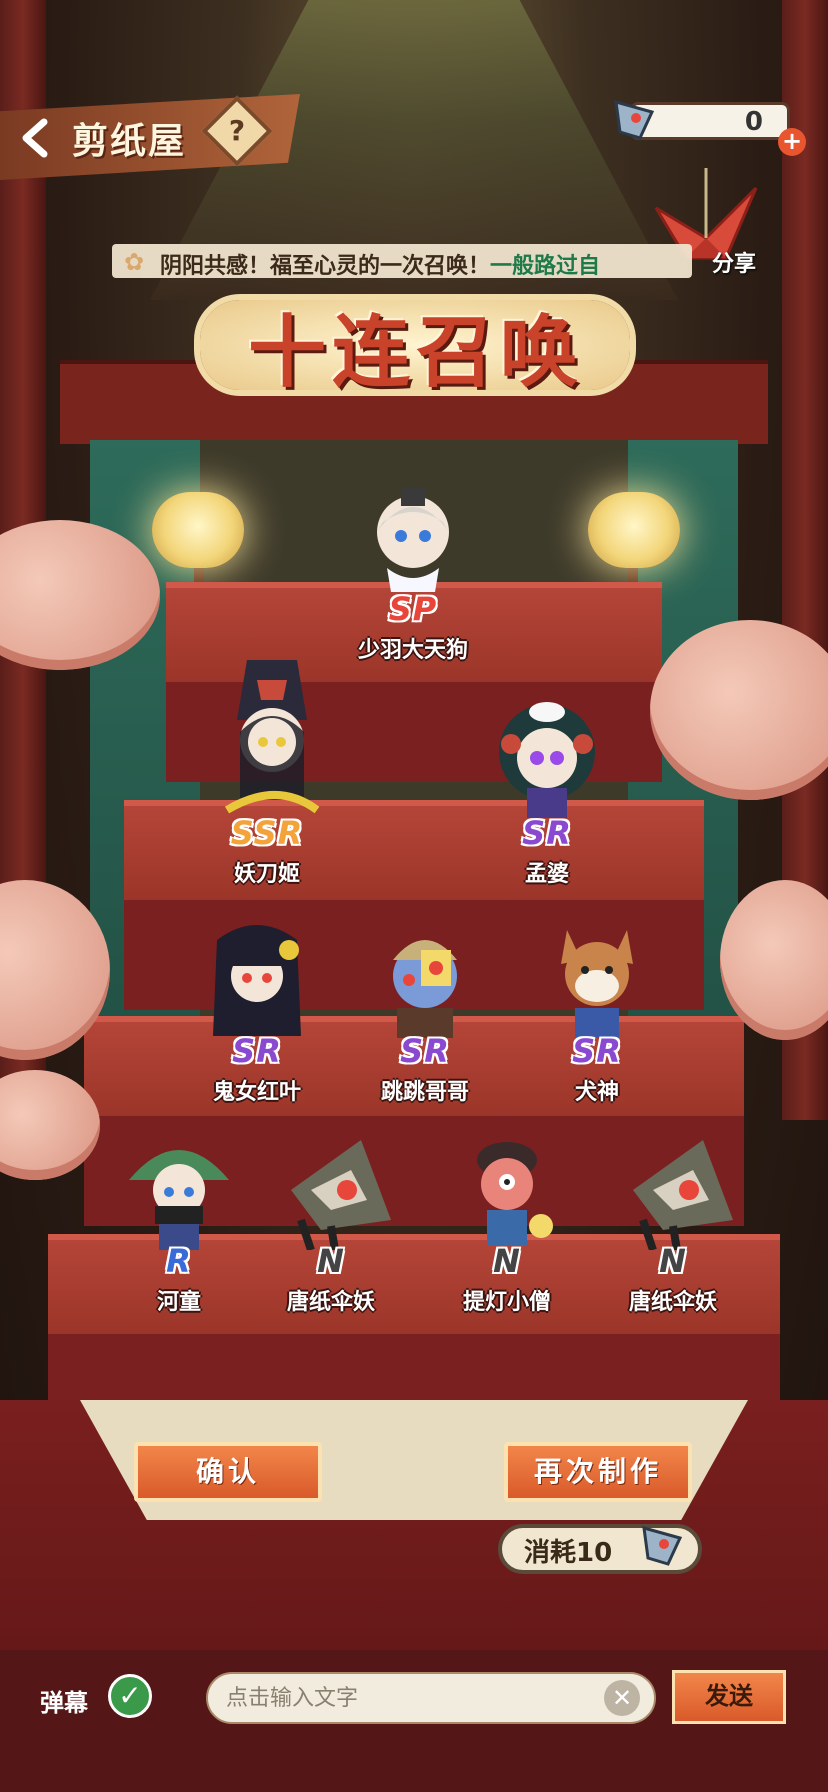 This screenshot has height=1792, width=828. I want to click on rarity-badge: SSR, so click(267, 833).